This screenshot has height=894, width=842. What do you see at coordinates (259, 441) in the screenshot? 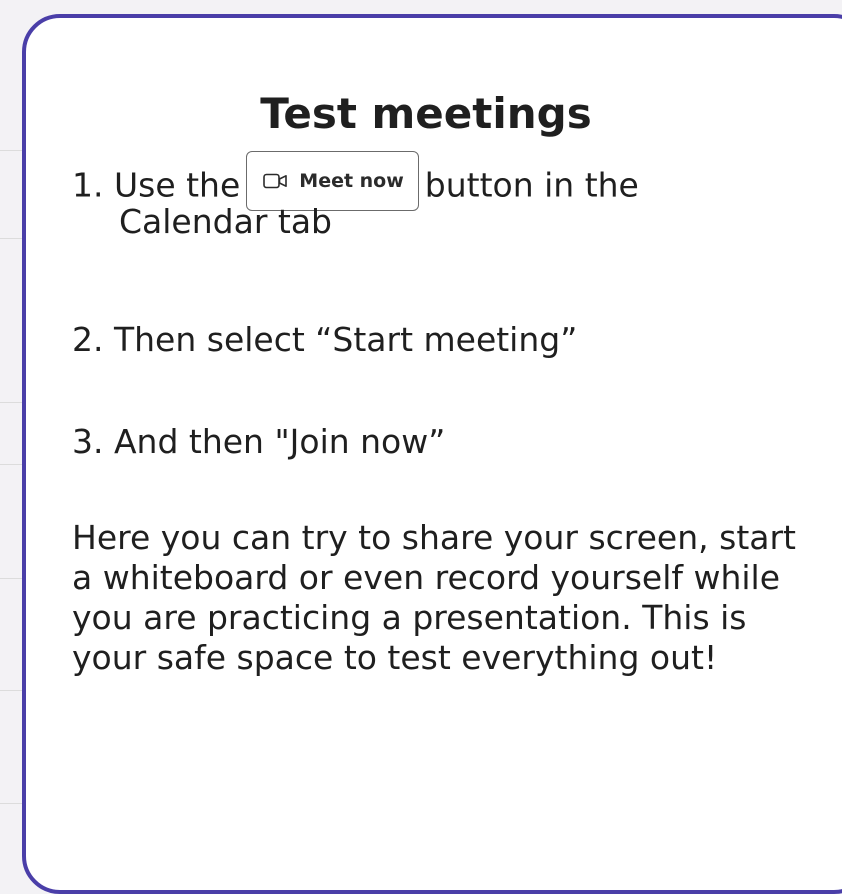
I see `step-3: 3. And then "Join now”` at bounding box center [259, 441].